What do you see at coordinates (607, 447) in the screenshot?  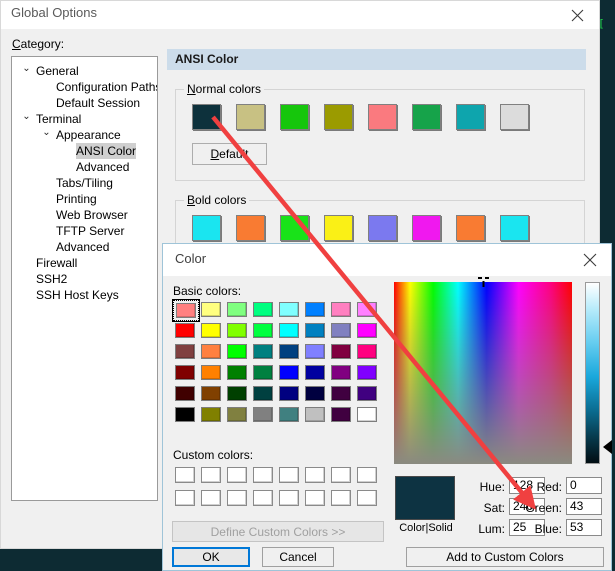 I see `luminance-slider-arrow` at bounding box center [607, 447].